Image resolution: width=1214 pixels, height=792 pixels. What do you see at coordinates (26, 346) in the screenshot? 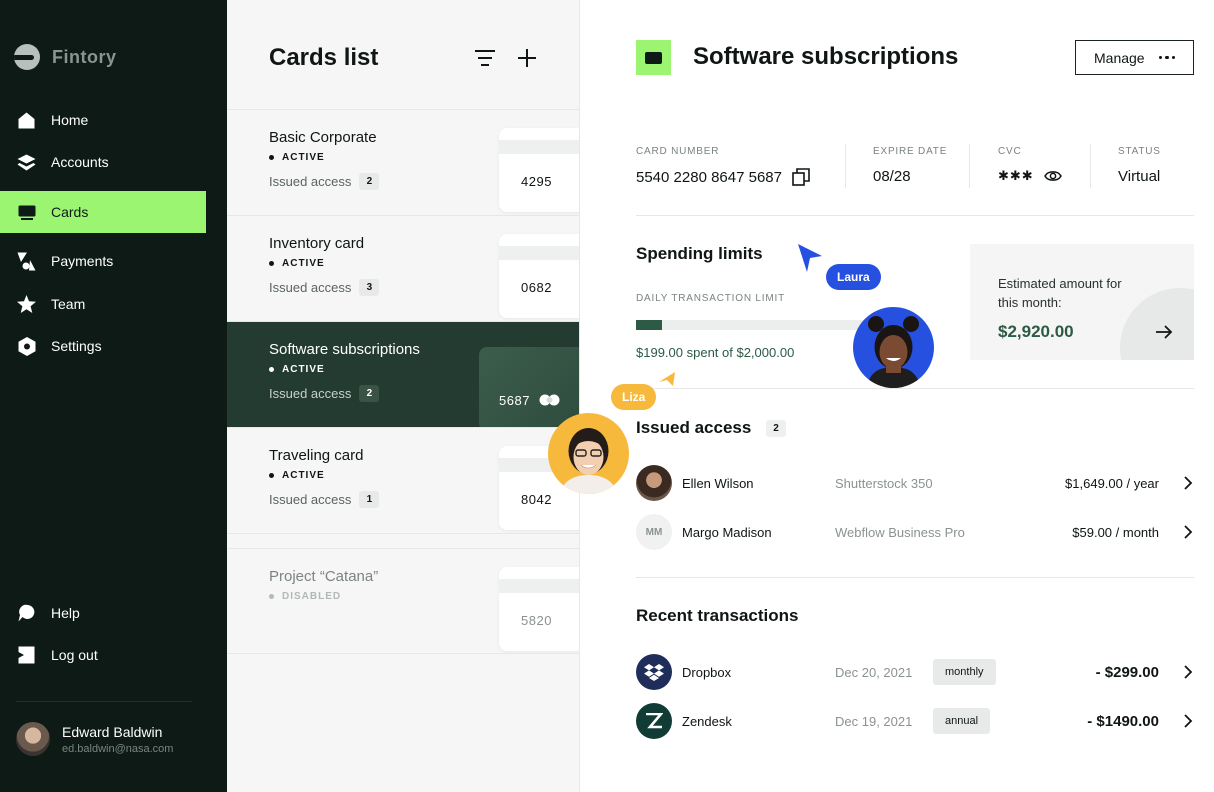
I see `settings-icon` at bounding box center [26, 346].